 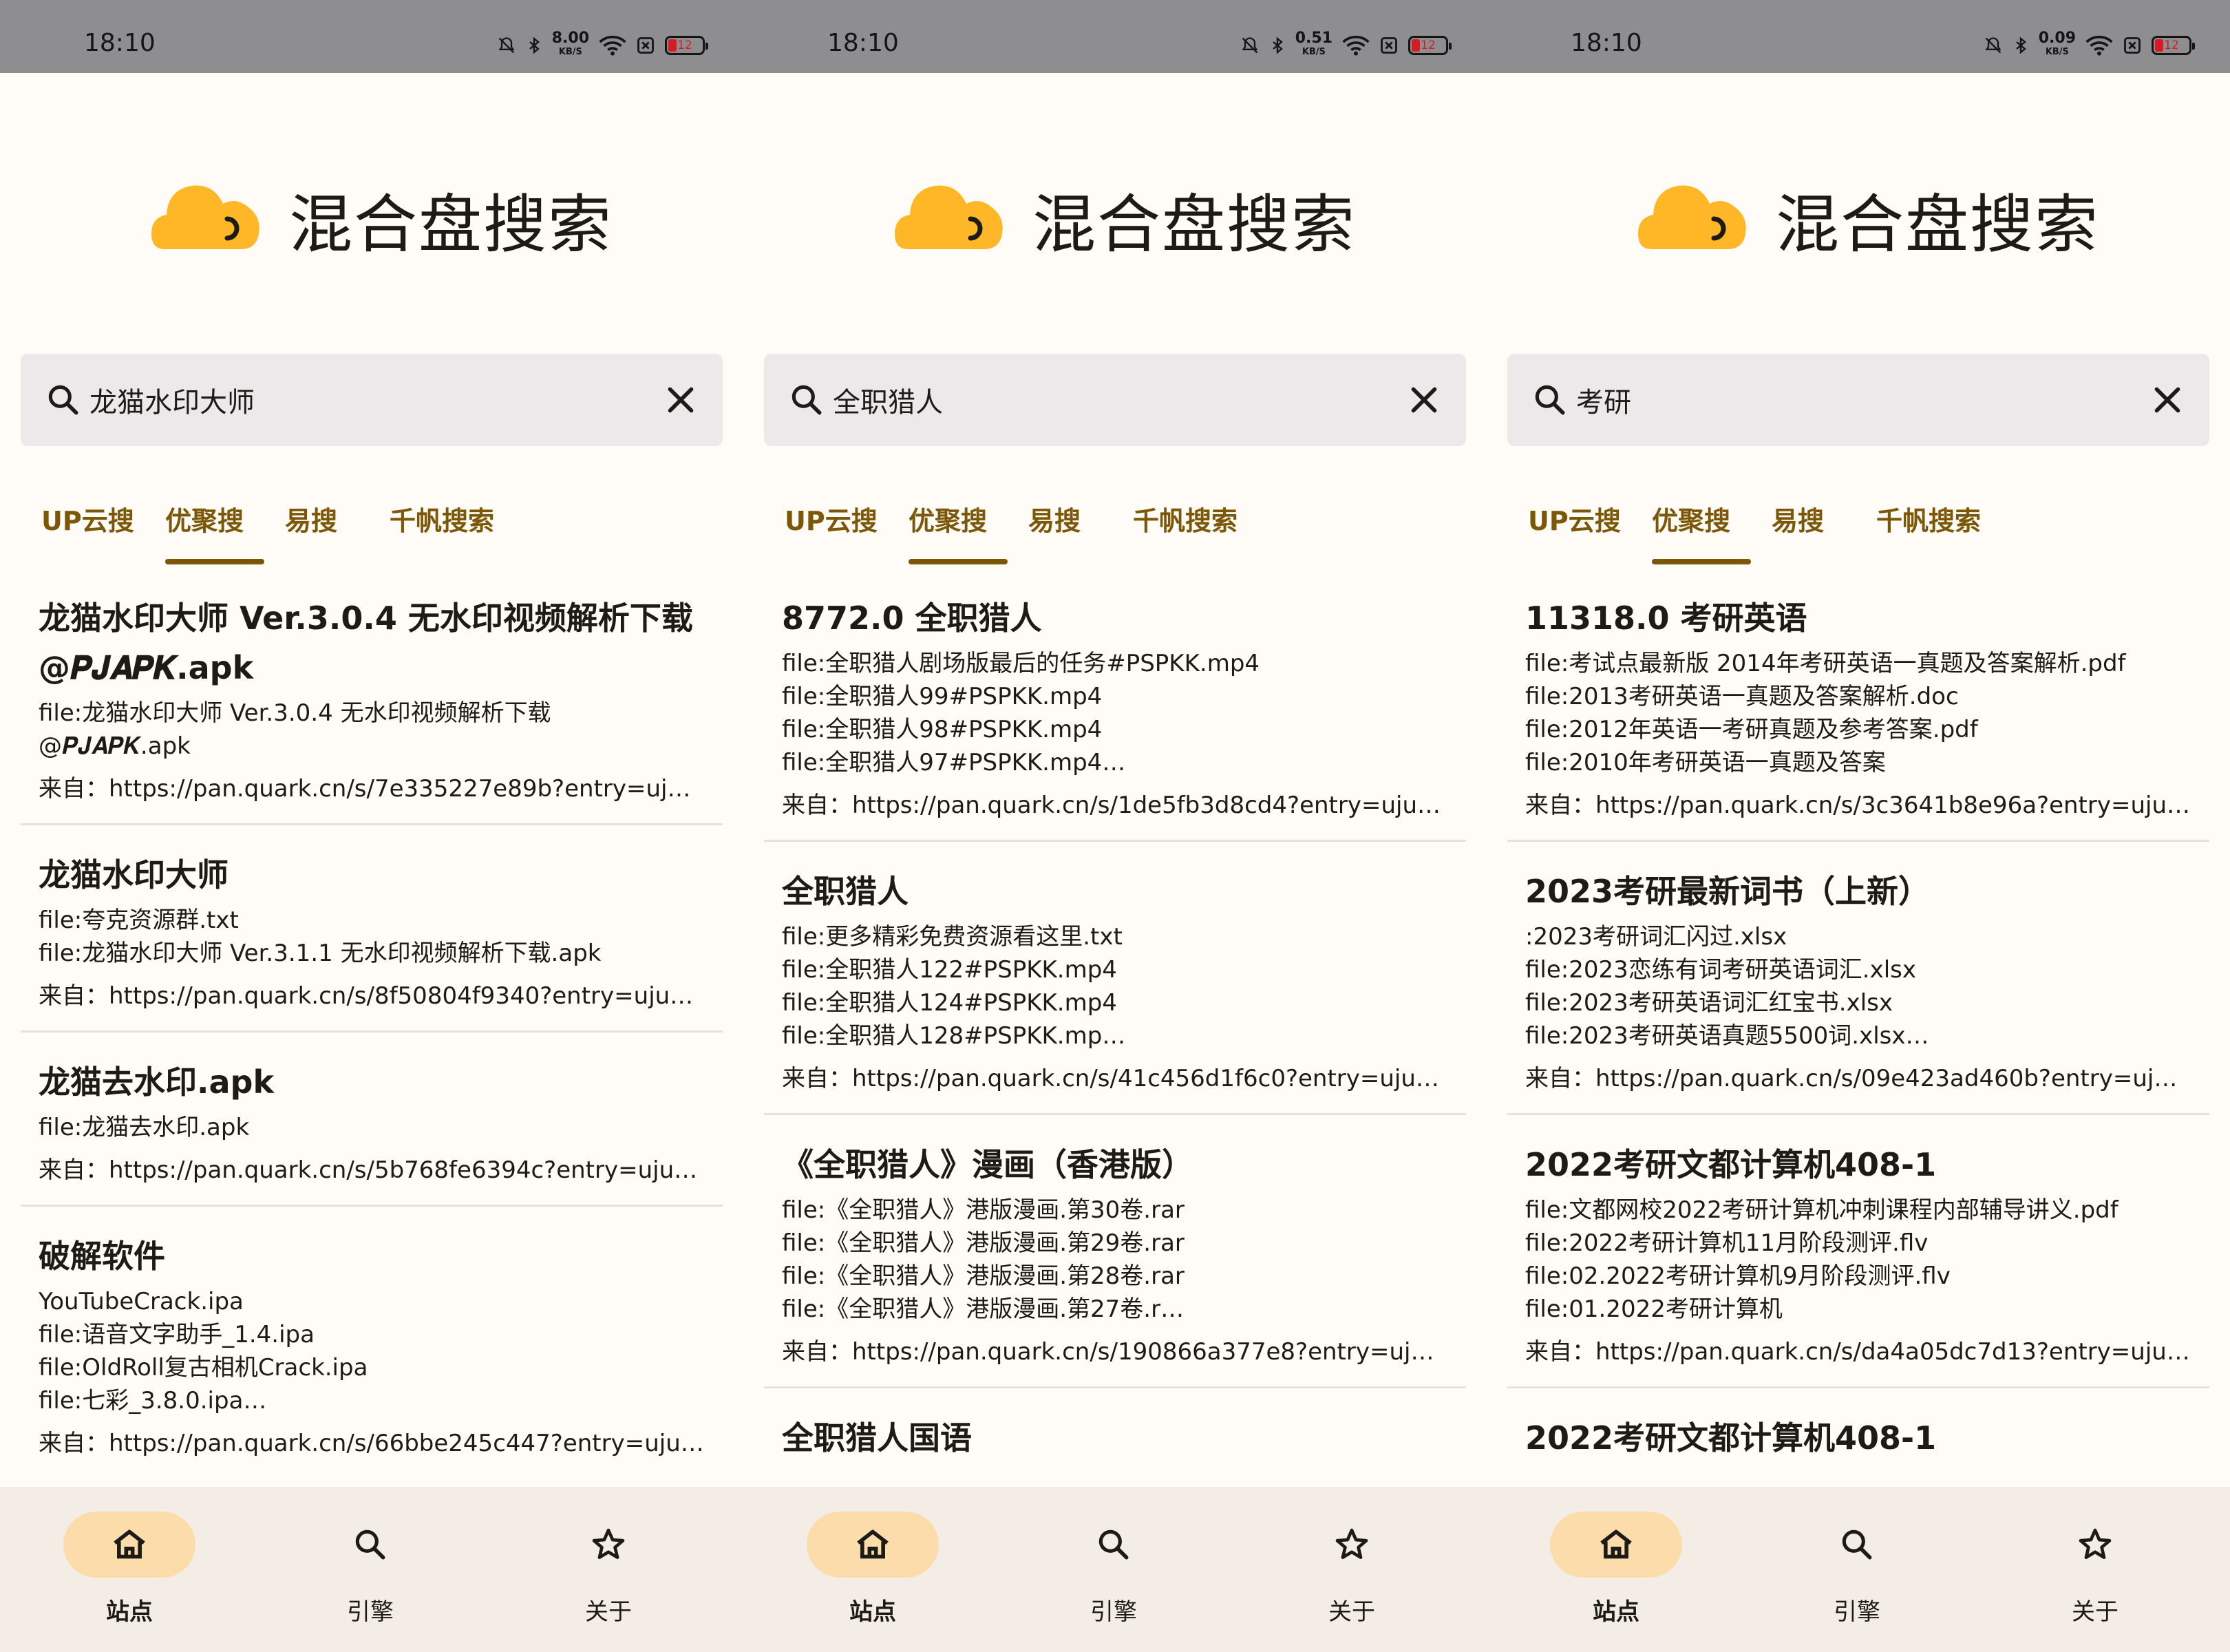 What do you see at coordinates (2020, 45) in the screenshot?
I see `bluetooth-icon` at bounding box center [2020, 45].